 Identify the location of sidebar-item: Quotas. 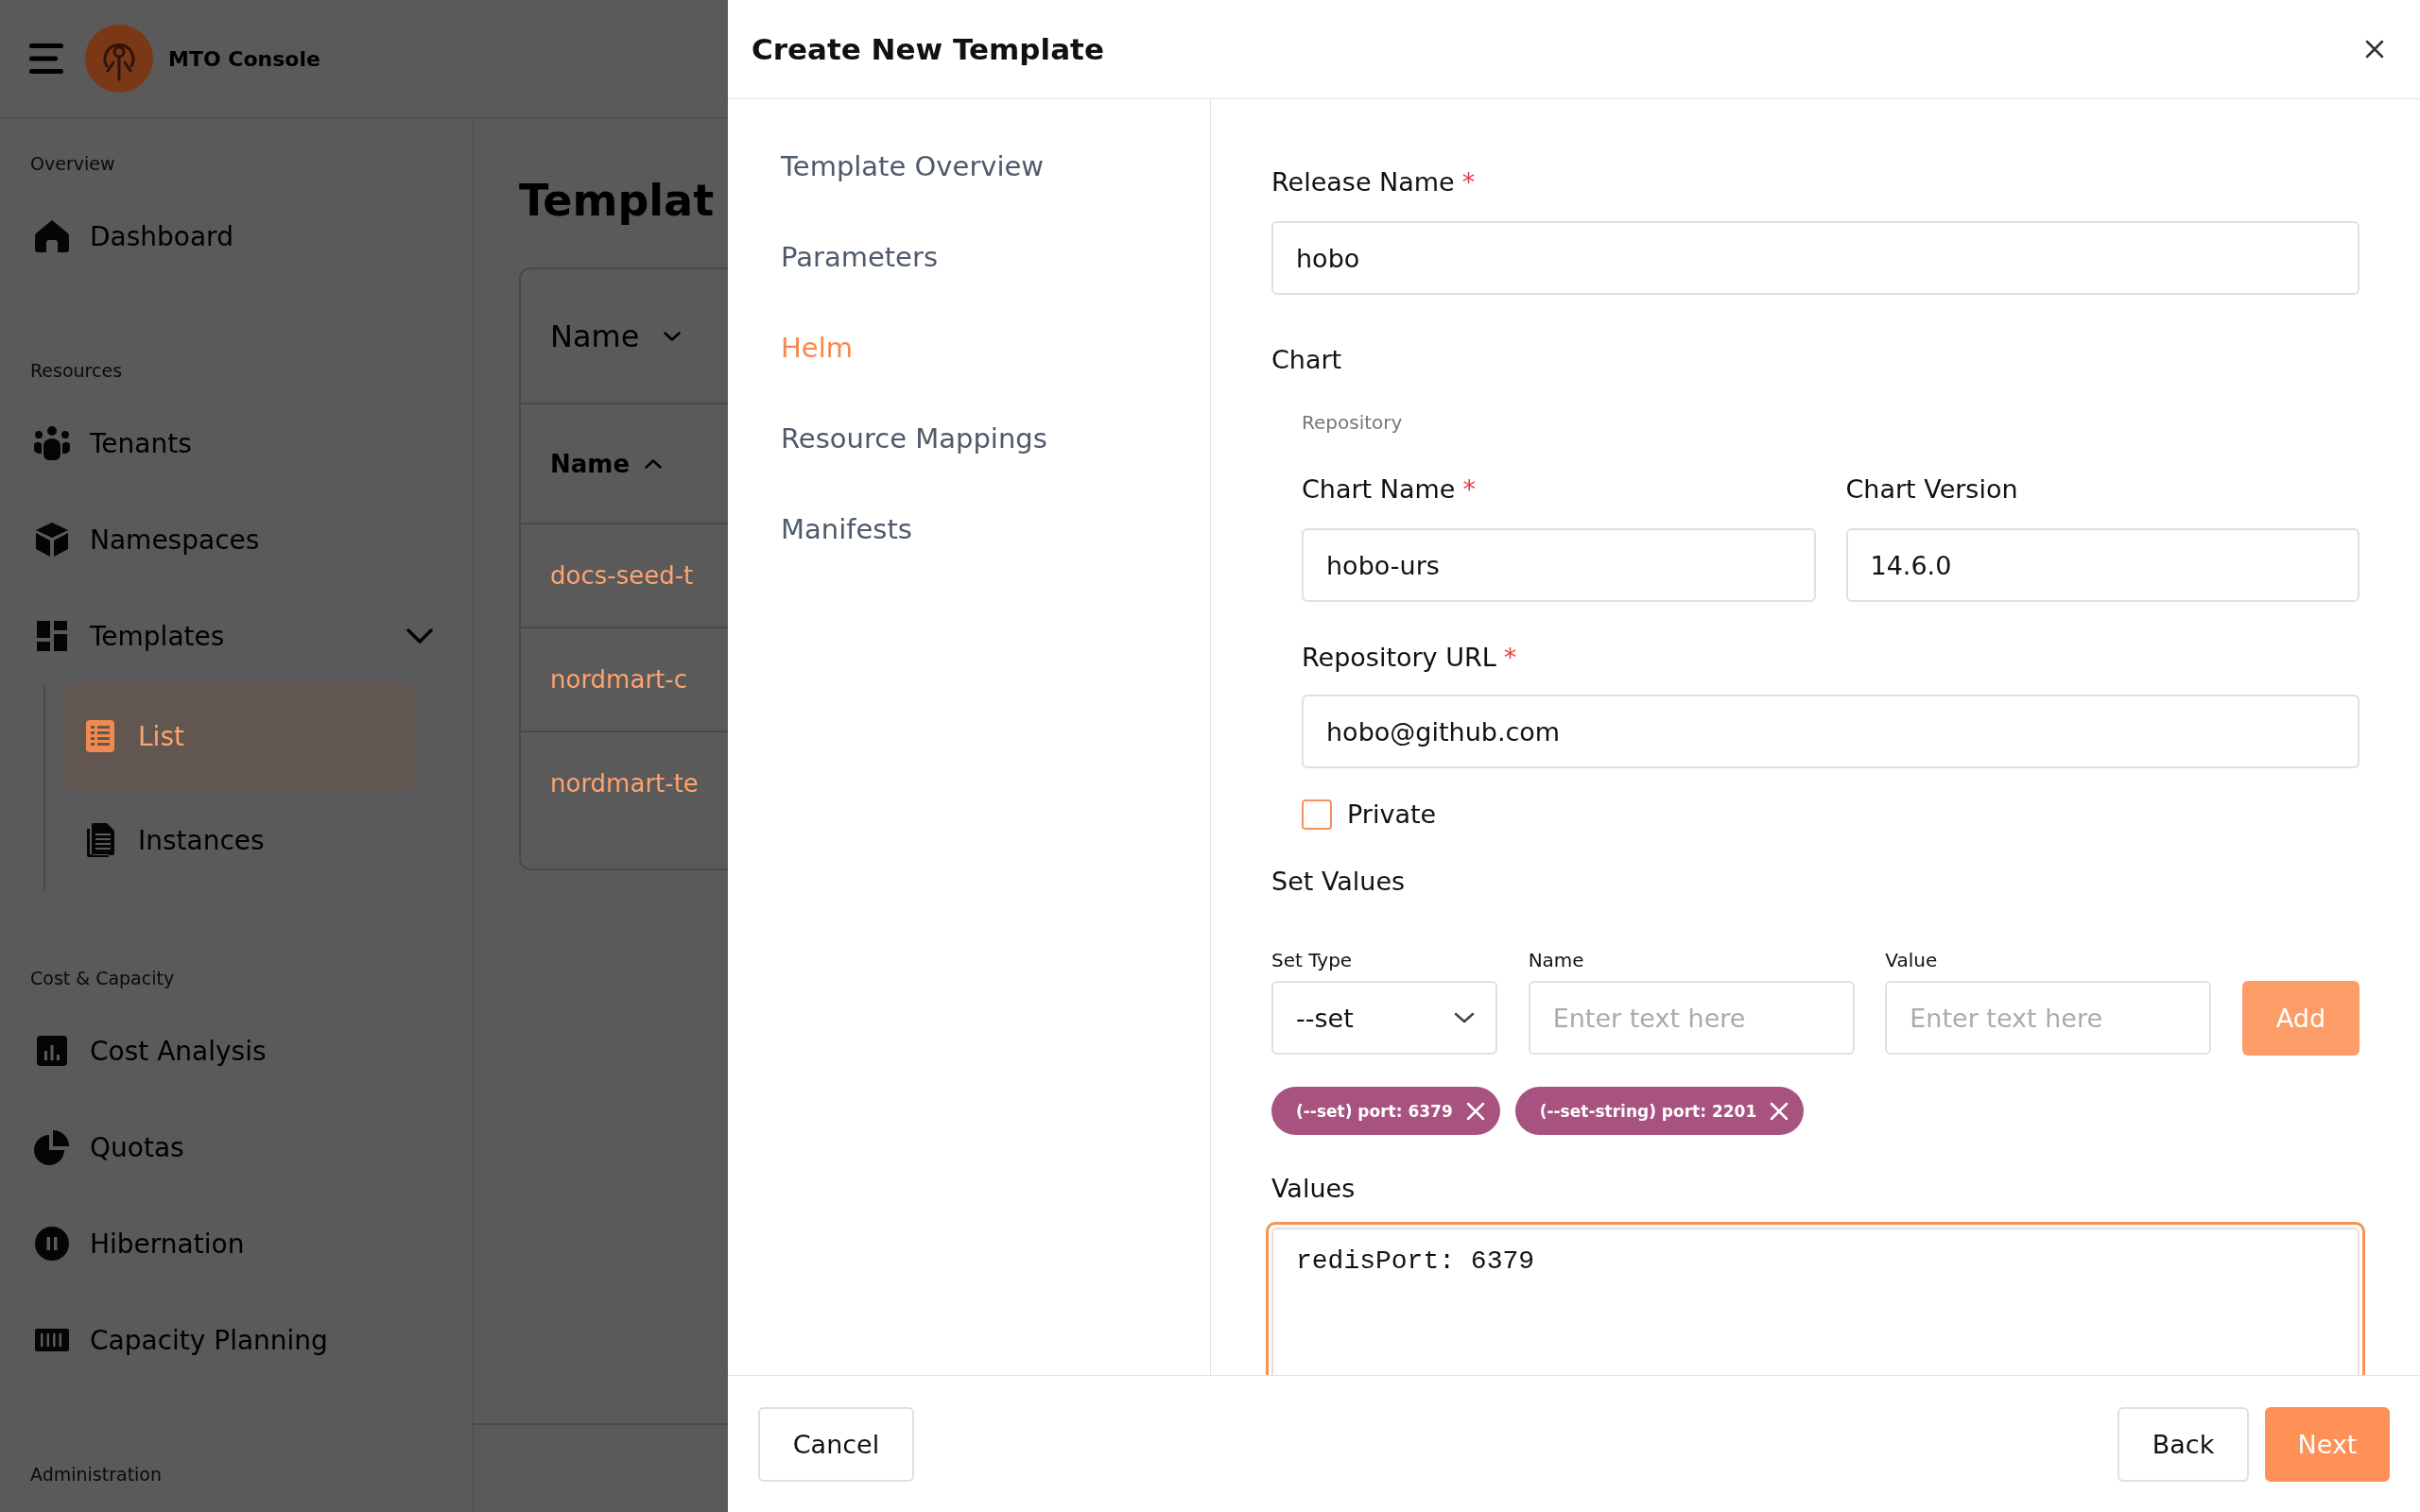
(231, 1147).